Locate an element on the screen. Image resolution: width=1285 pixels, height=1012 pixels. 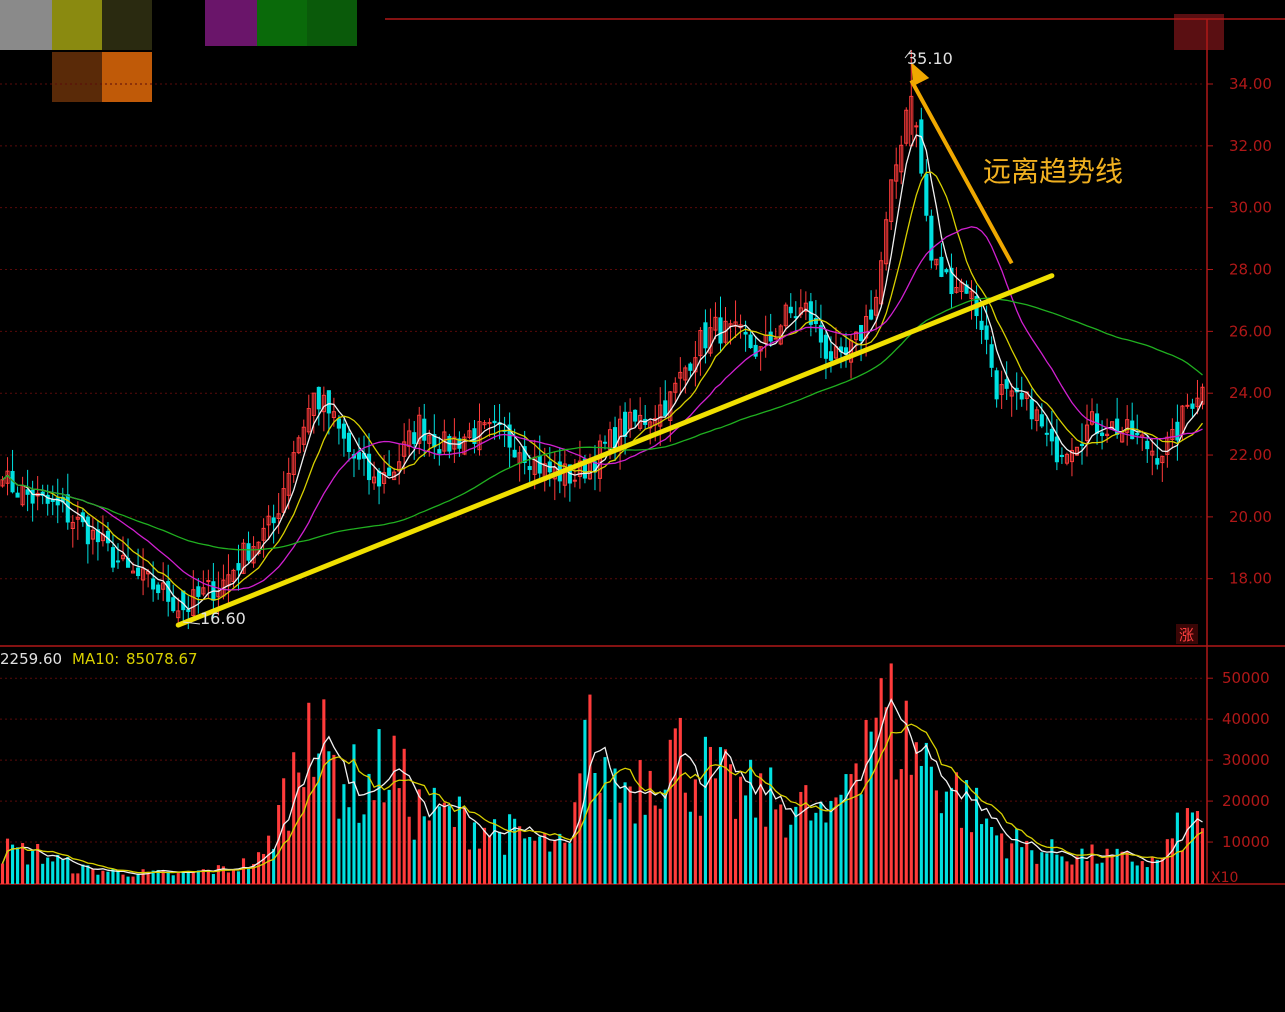
volume-value: 2259.60 is located at coordinates (31, 659).